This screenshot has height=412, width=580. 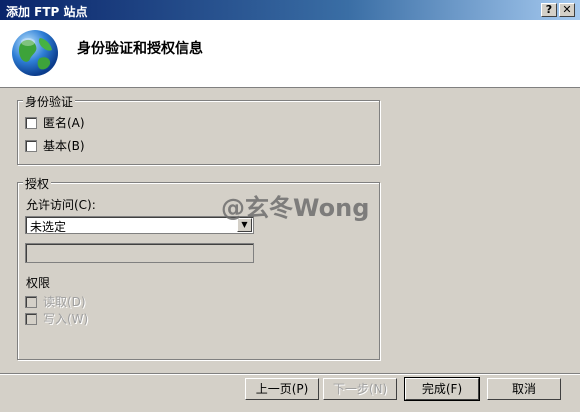 I want to click on cancel-button: 取消, so click(x=524, y=389).